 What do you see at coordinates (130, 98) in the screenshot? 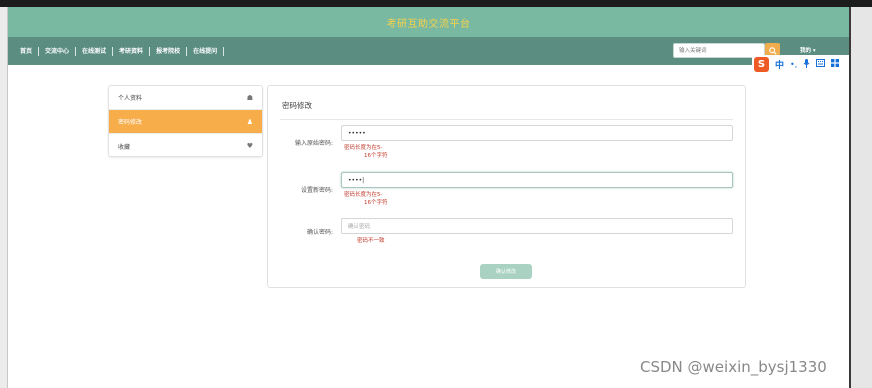
I see `sidebar-item-label: 个人资料` at bounding box center [130, 98].